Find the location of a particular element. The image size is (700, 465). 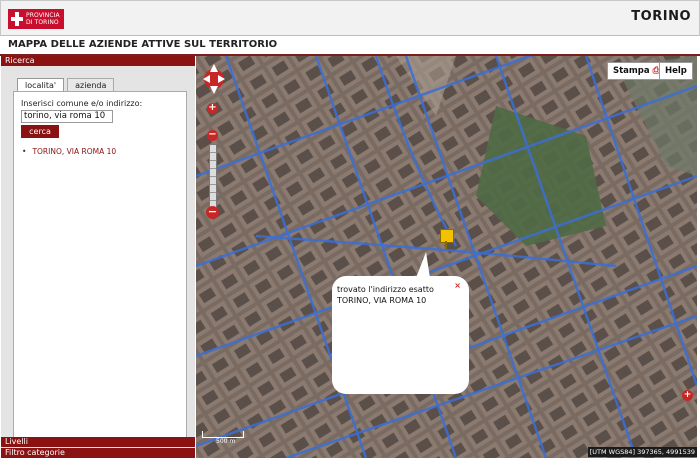

section-livelli: Livelli is located at coordinates (98, 442).